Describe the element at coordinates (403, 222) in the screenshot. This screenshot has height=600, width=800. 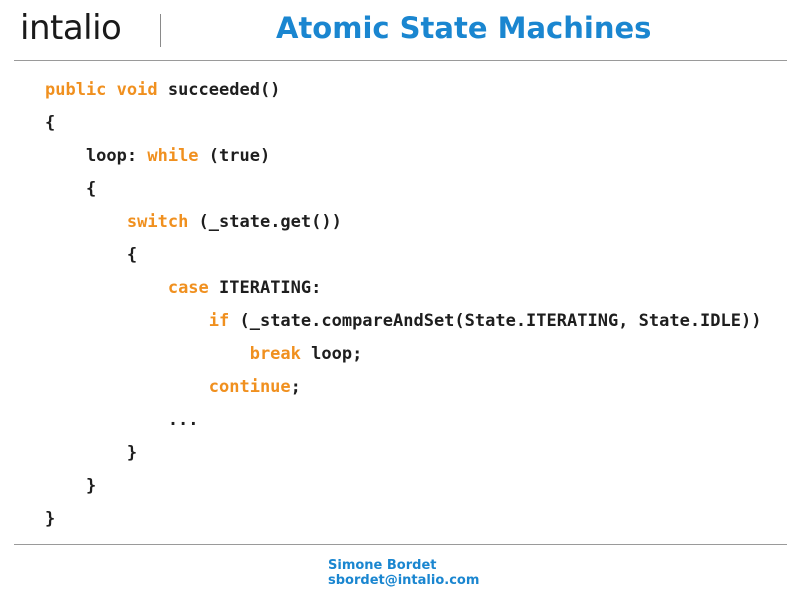
I see `code-line: switch (_state.get())` at that location.